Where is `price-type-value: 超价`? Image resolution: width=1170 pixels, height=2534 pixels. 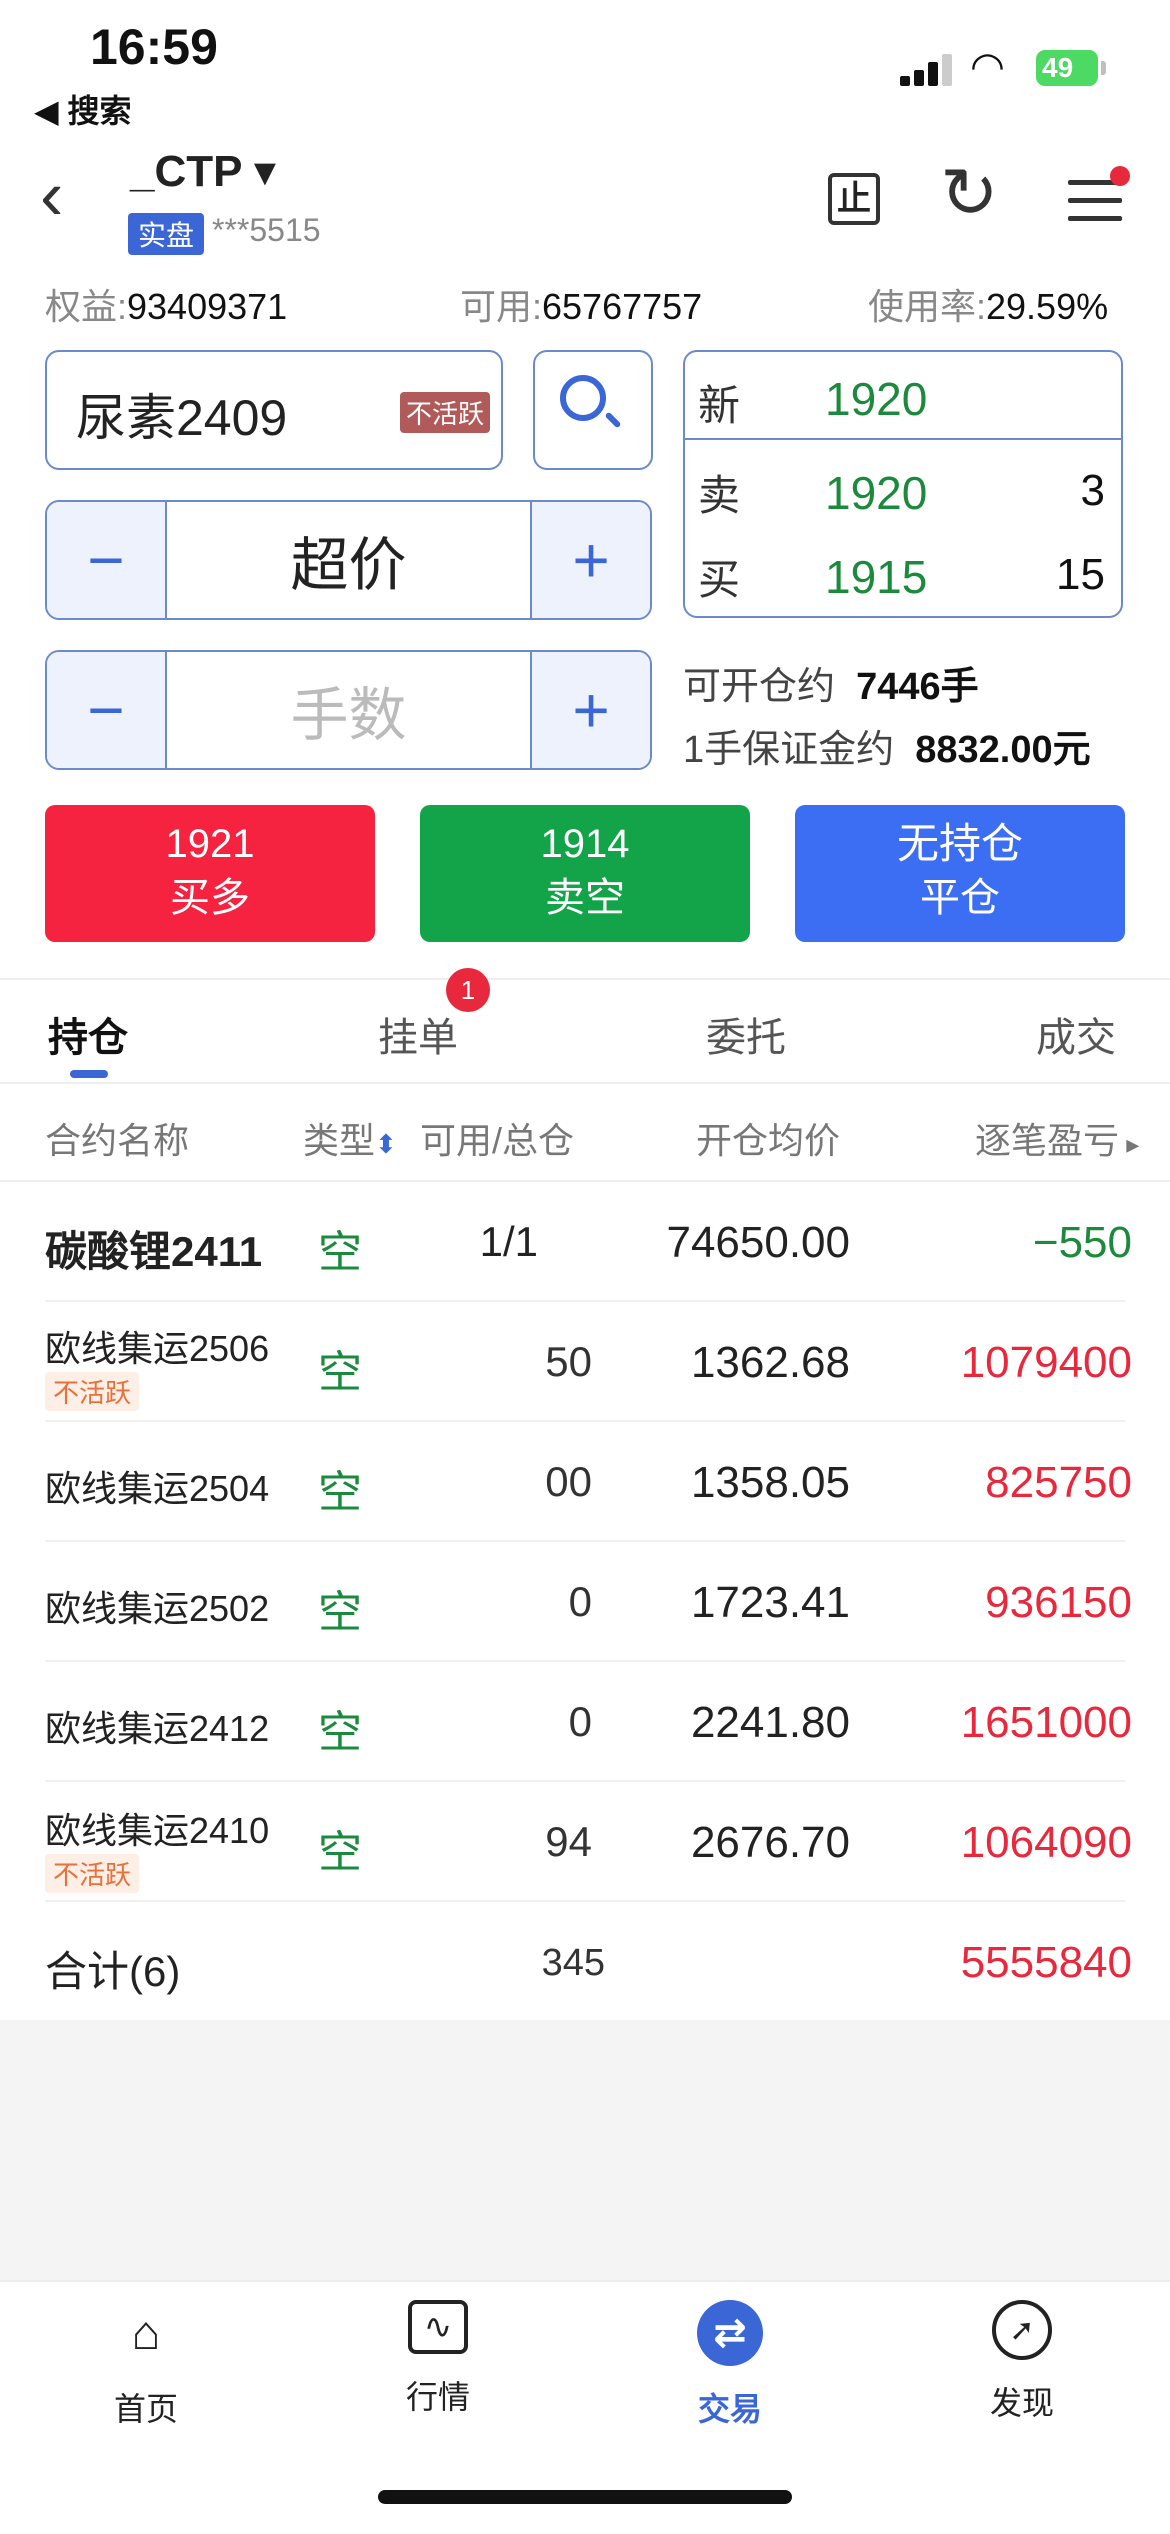
price-type-value: 超价 is located at coordinates (348, 560).